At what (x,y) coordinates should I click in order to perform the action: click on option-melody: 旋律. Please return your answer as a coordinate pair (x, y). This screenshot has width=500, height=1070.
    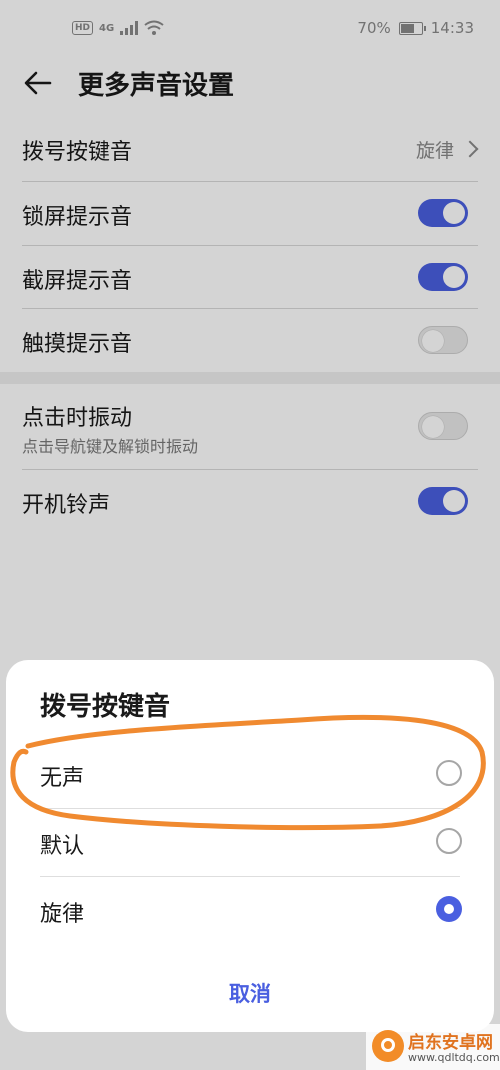
    Looking at the image, I should click on (251, 911).